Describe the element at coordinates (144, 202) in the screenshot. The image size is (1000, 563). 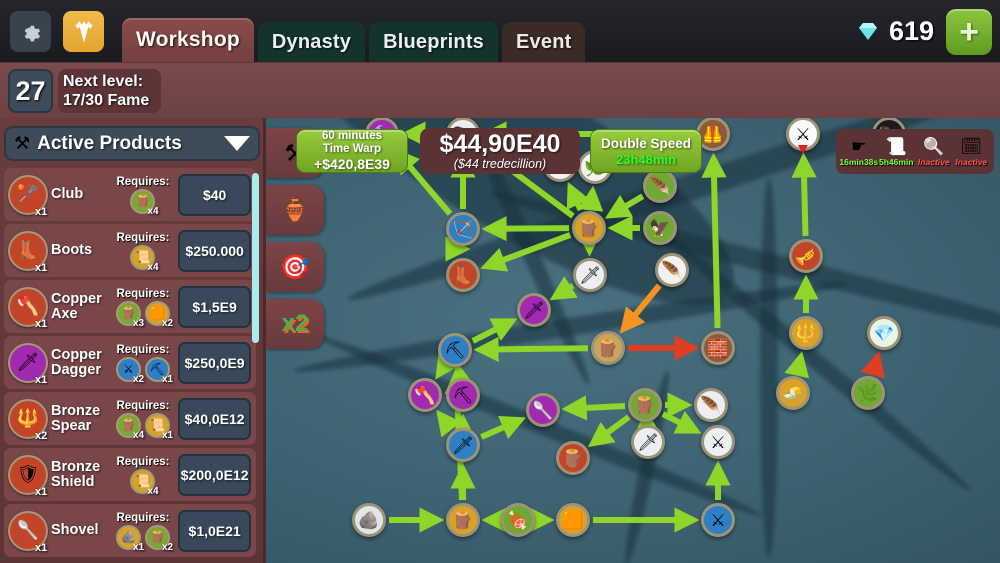
I see `requirement-items: 🪵 x4` at that location.